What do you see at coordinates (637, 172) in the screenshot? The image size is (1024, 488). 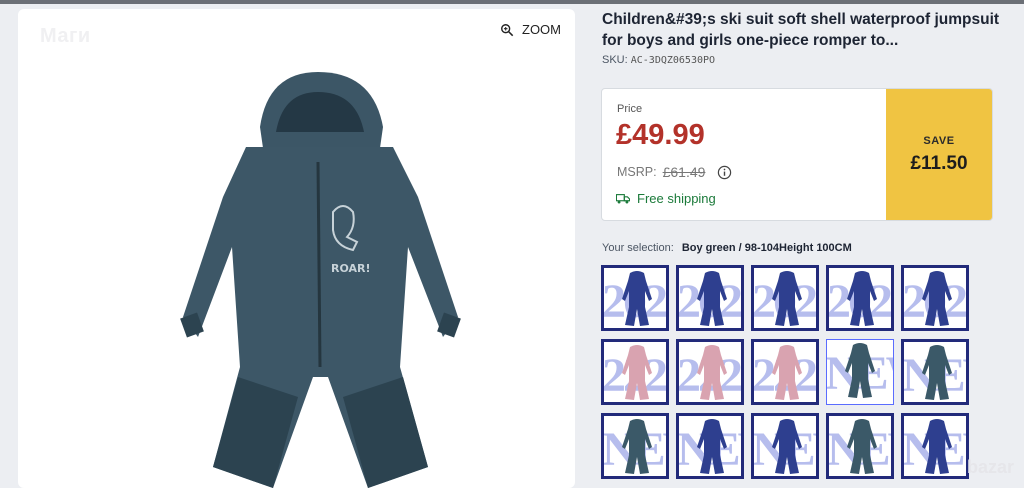 I see `msrp-label: MSRP:` at bounding box center [637, 172].